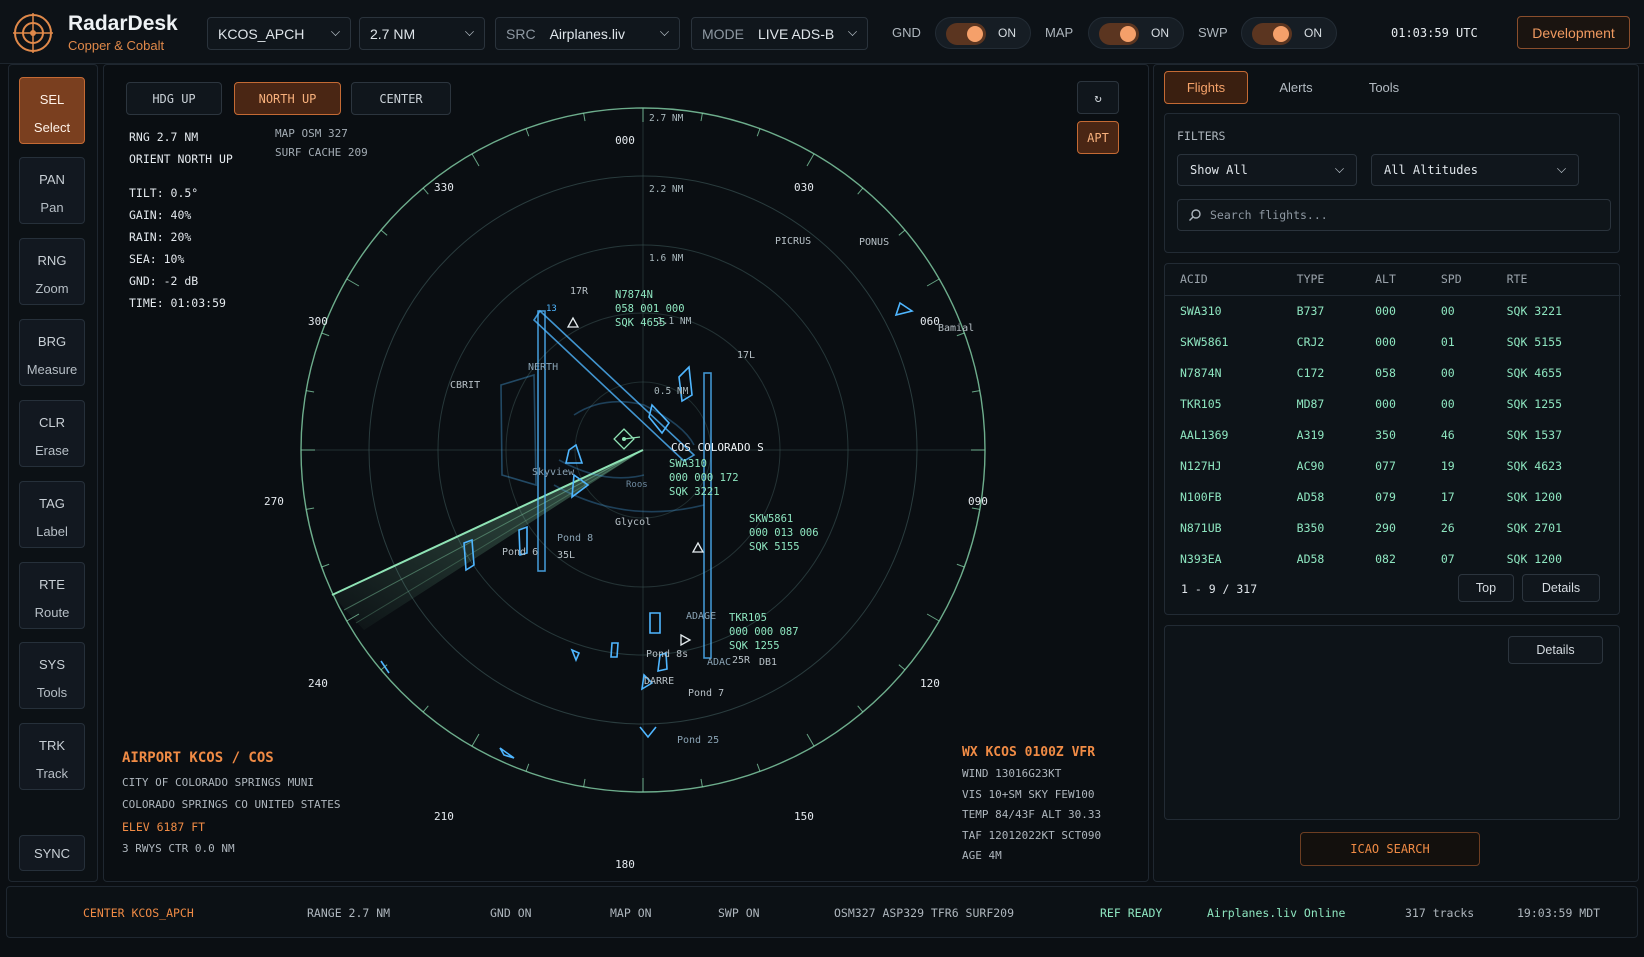  Describe the element at coordinates (1385, 496) in the screenshot. I see `alt-cell: 079` at that location.